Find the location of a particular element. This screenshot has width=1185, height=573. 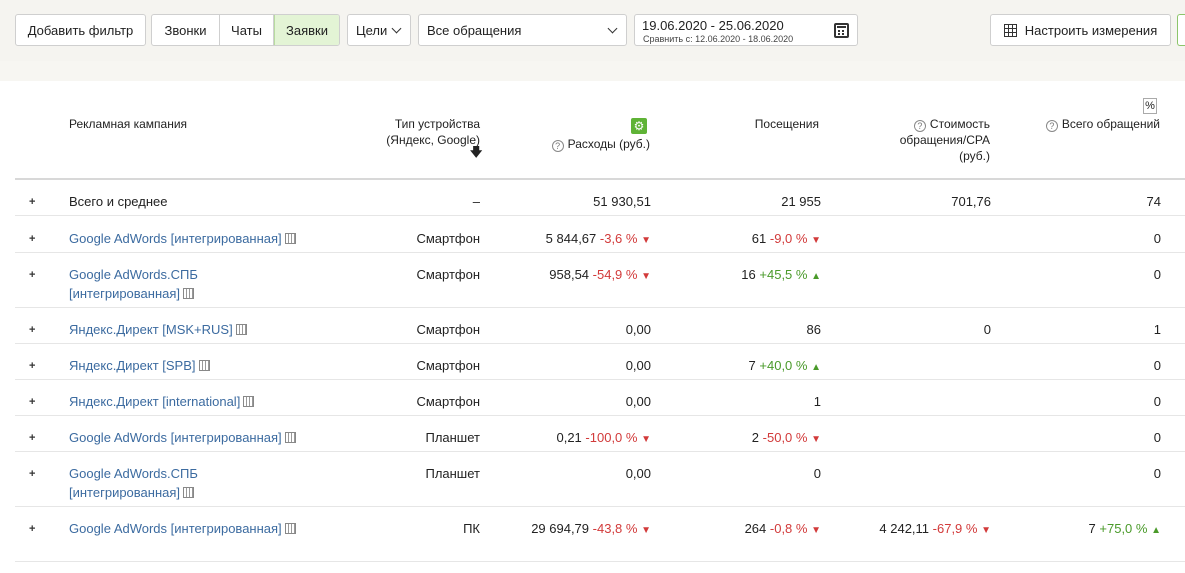

visits-value: 0 is located at coordinates (817, 473).